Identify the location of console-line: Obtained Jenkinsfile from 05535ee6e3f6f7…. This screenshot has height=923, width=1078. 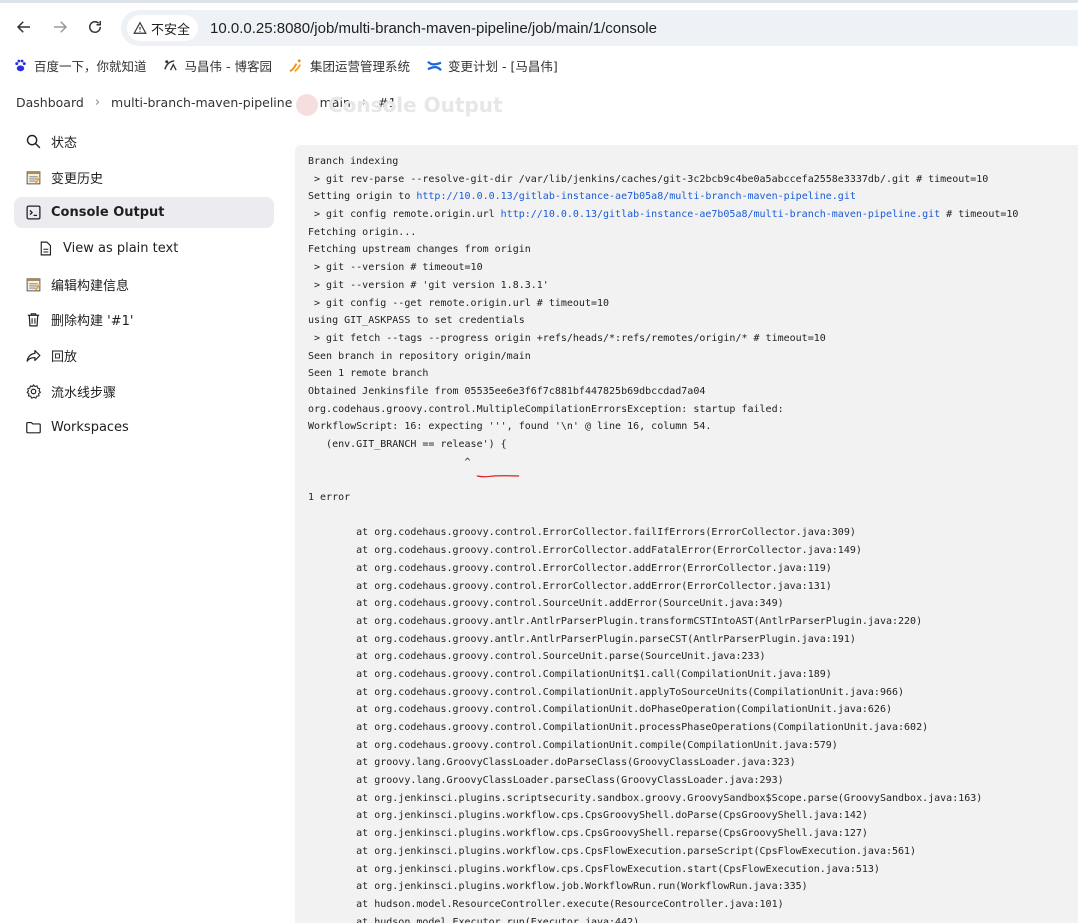
(507, 391).